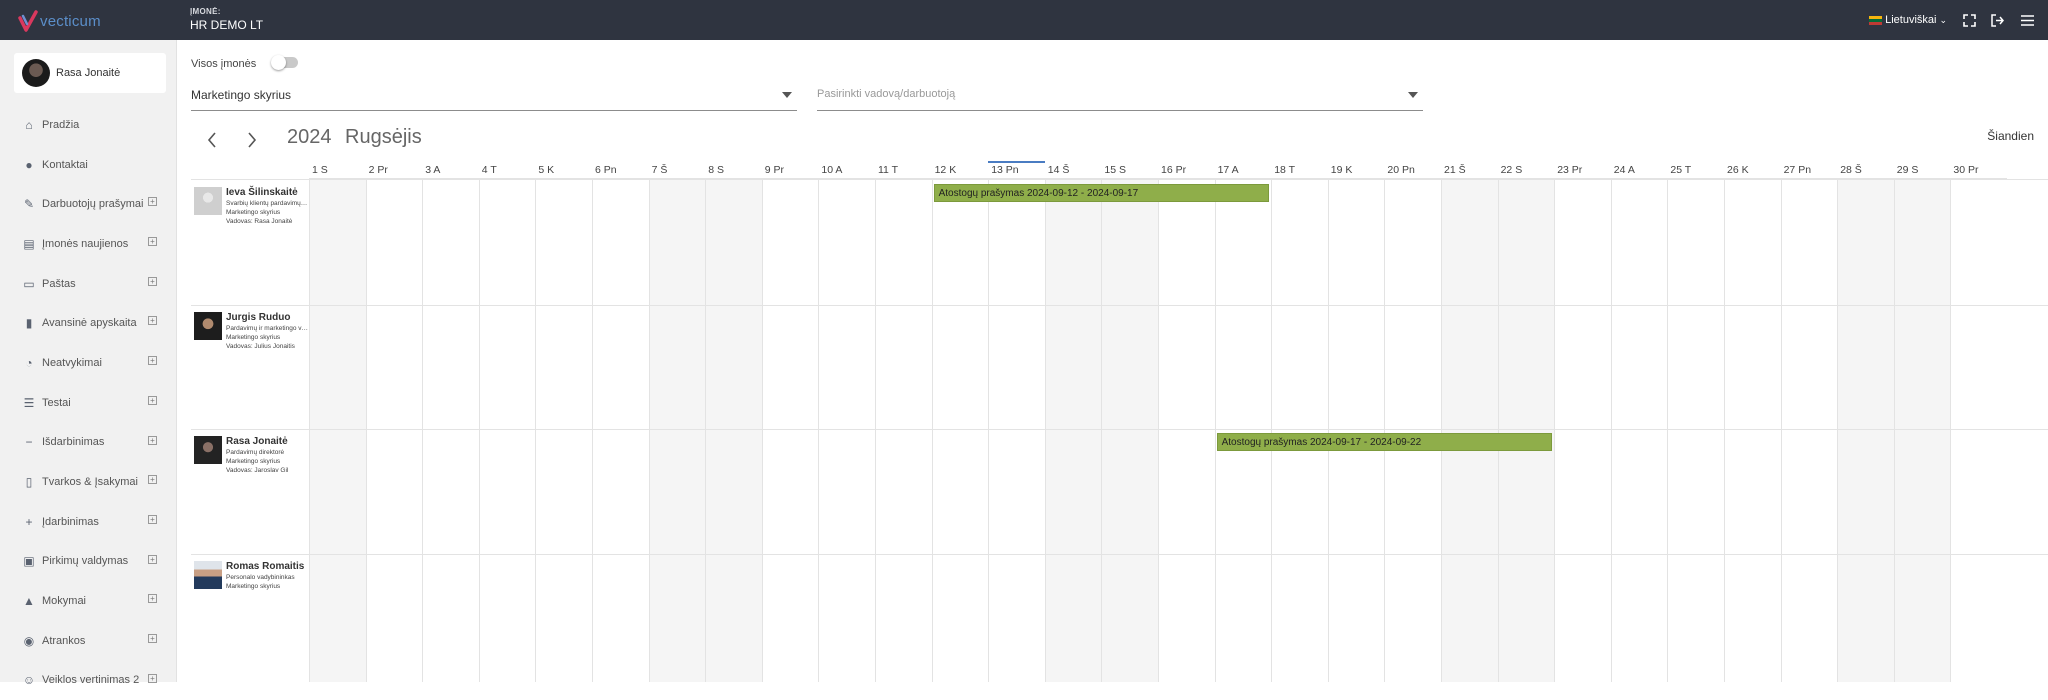  I want to click on hamburger-menu-icon, so click(2027, 20).